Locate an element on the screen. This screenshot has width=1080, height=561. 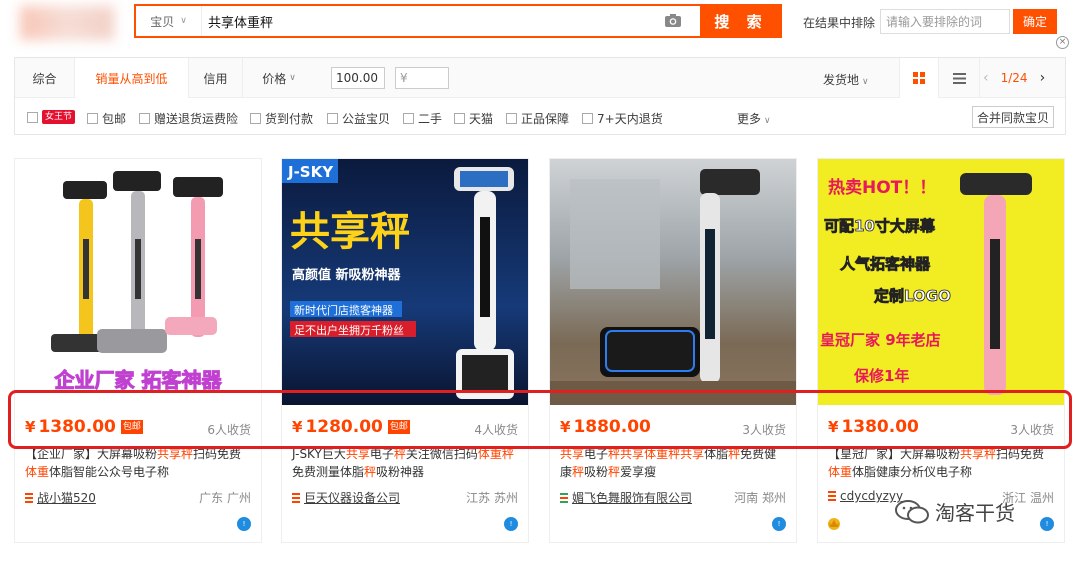
price-row-highlight is located at coordinates (540, 419).